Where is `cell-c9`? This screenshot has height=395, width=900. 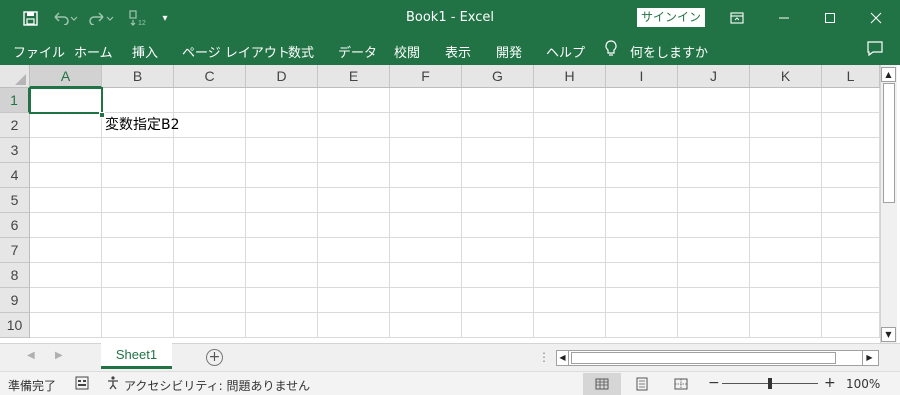 cell-c9 is located at coordinates (210, 300).